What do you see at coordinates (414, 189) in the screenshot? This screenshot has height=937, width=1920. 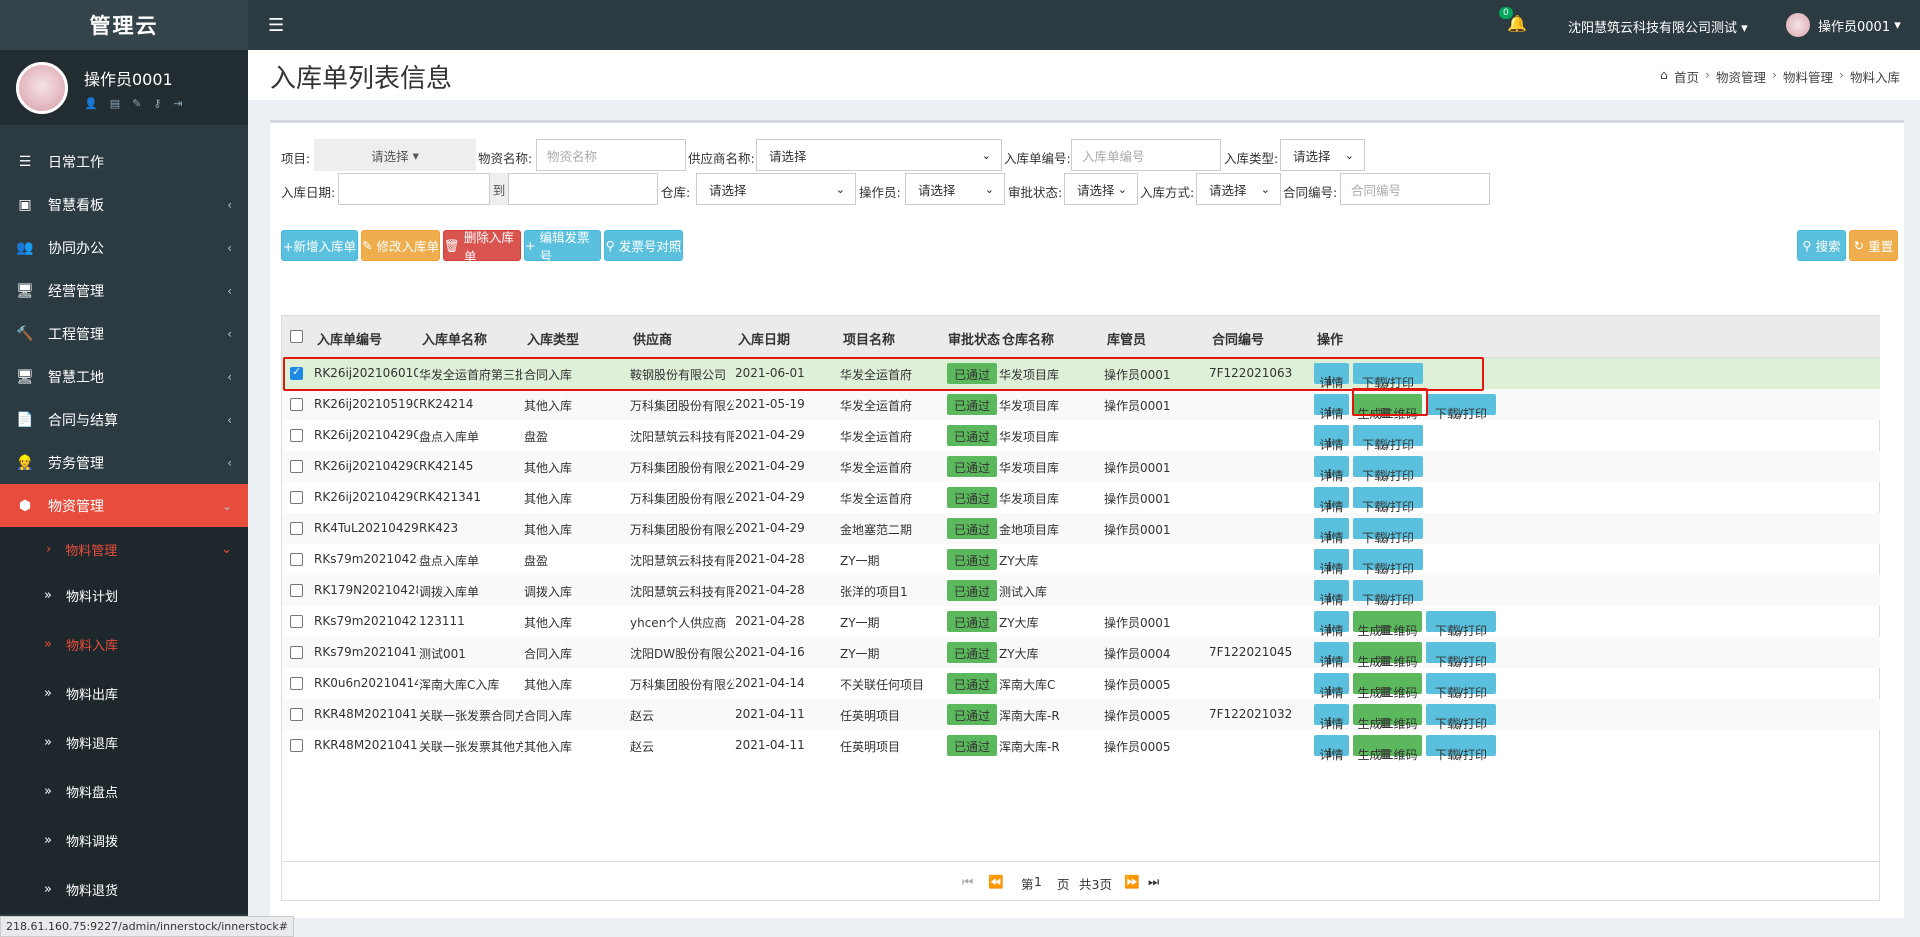 I see `date-from-input` at bounding box center [414, 189].